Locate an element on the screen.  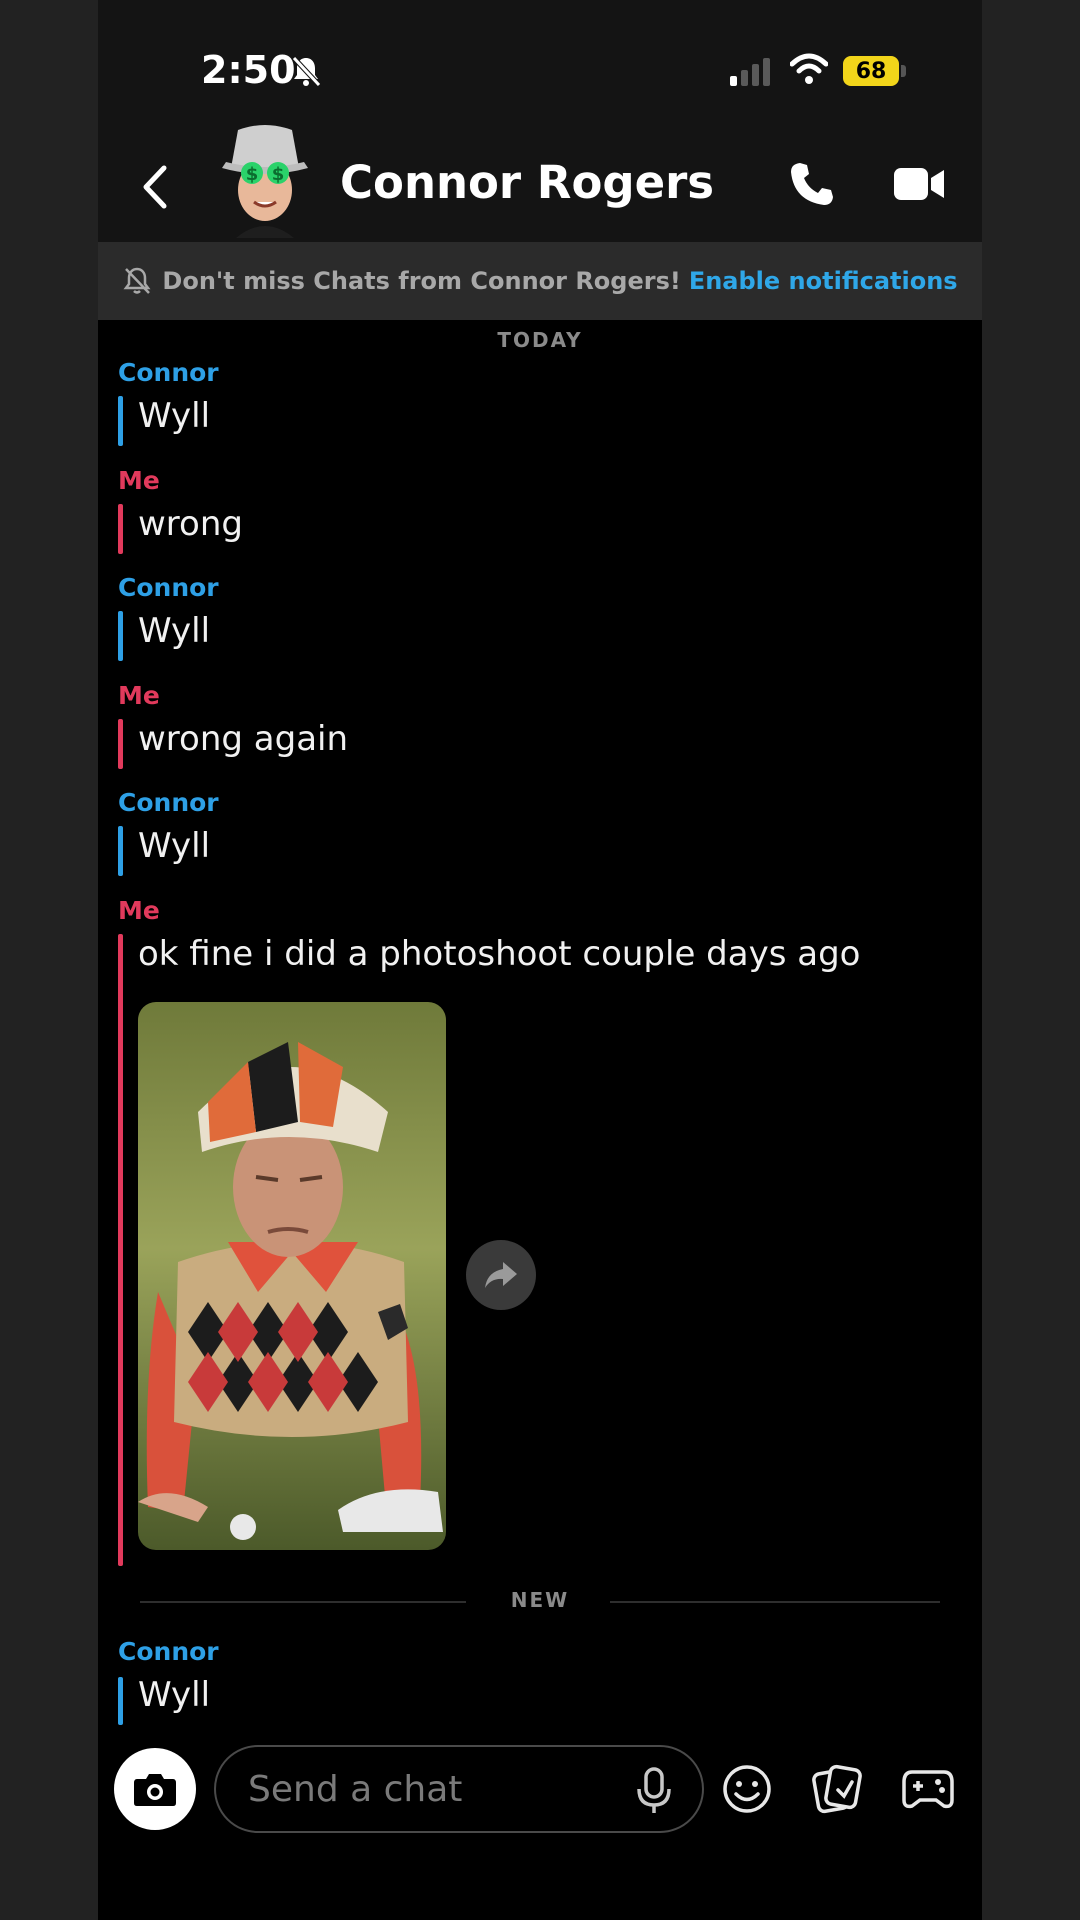
contact-name: Connor Rogers is located at coordinates (527, 182).